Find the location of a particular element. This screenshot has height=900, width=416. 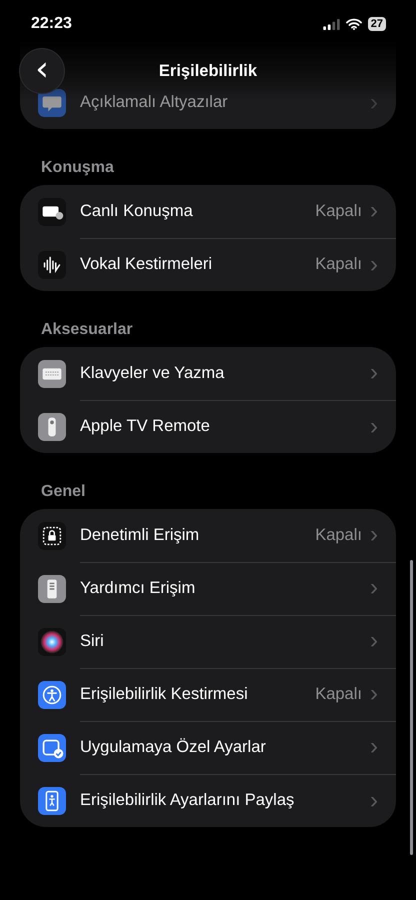

settings-row: Erişilebilirlik Ayarlarını Paylaş › is located at coordinates (208, 800).